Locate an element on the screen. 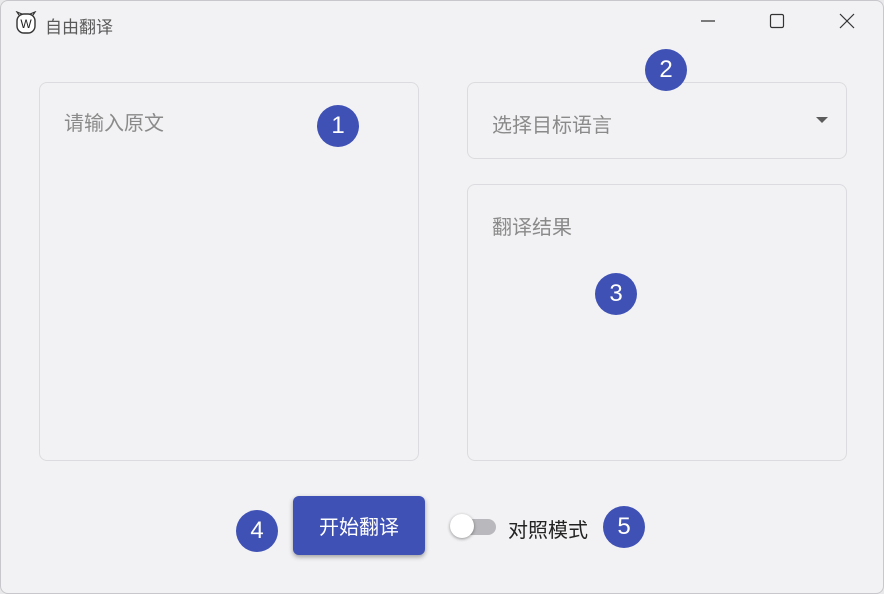 This screenshot has height=594, width=884. annotation-badge-3: 3 is located at coordinates (616, 294).